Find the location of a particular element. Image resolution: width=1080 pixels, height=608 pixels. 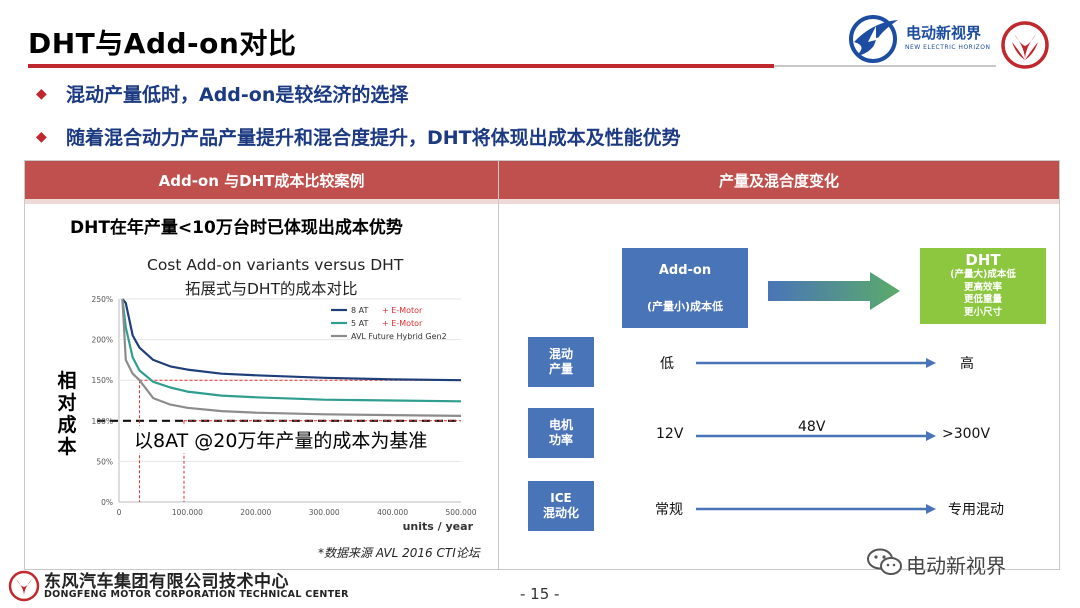

row-label-line: 混动化 is located at coordinates (560, 513).